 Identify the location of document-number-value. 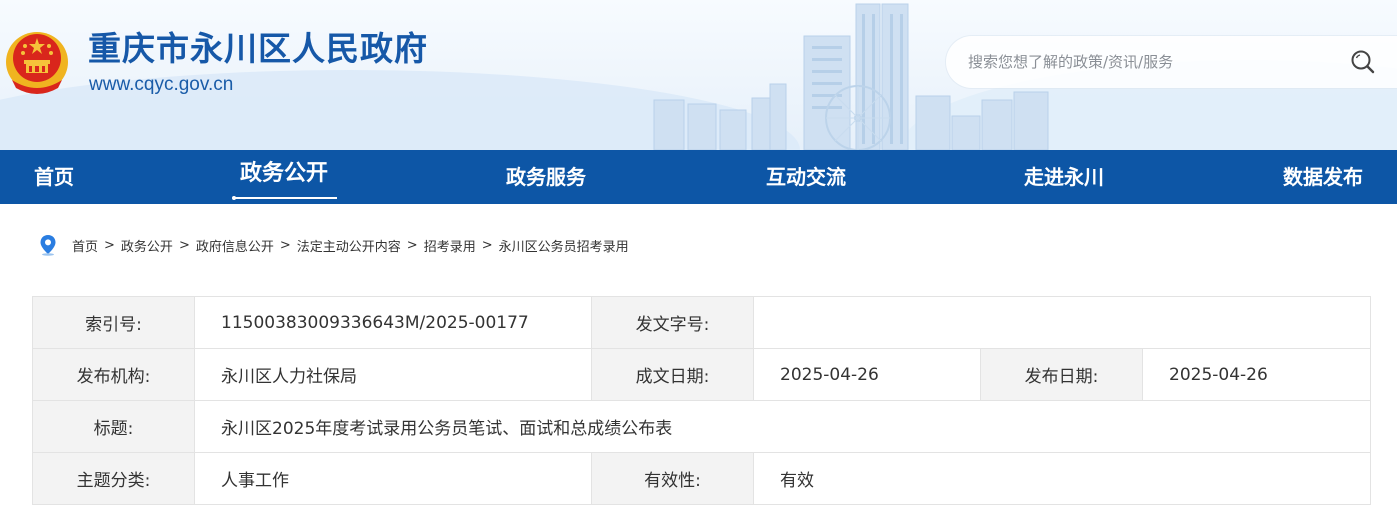
(1062, 322).